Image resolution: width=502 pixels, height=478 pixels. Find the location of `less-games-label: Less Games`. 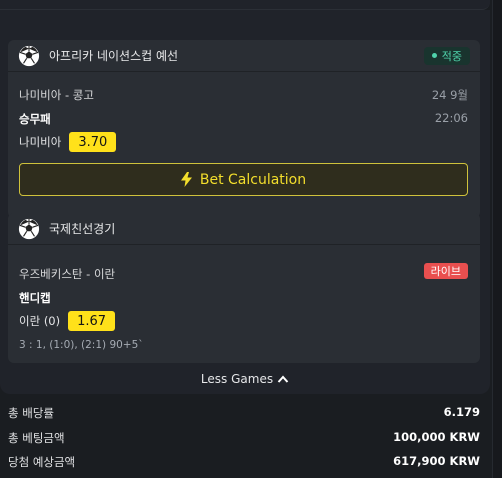

less-games-label: Less Games is located at coordinates (237, 379).